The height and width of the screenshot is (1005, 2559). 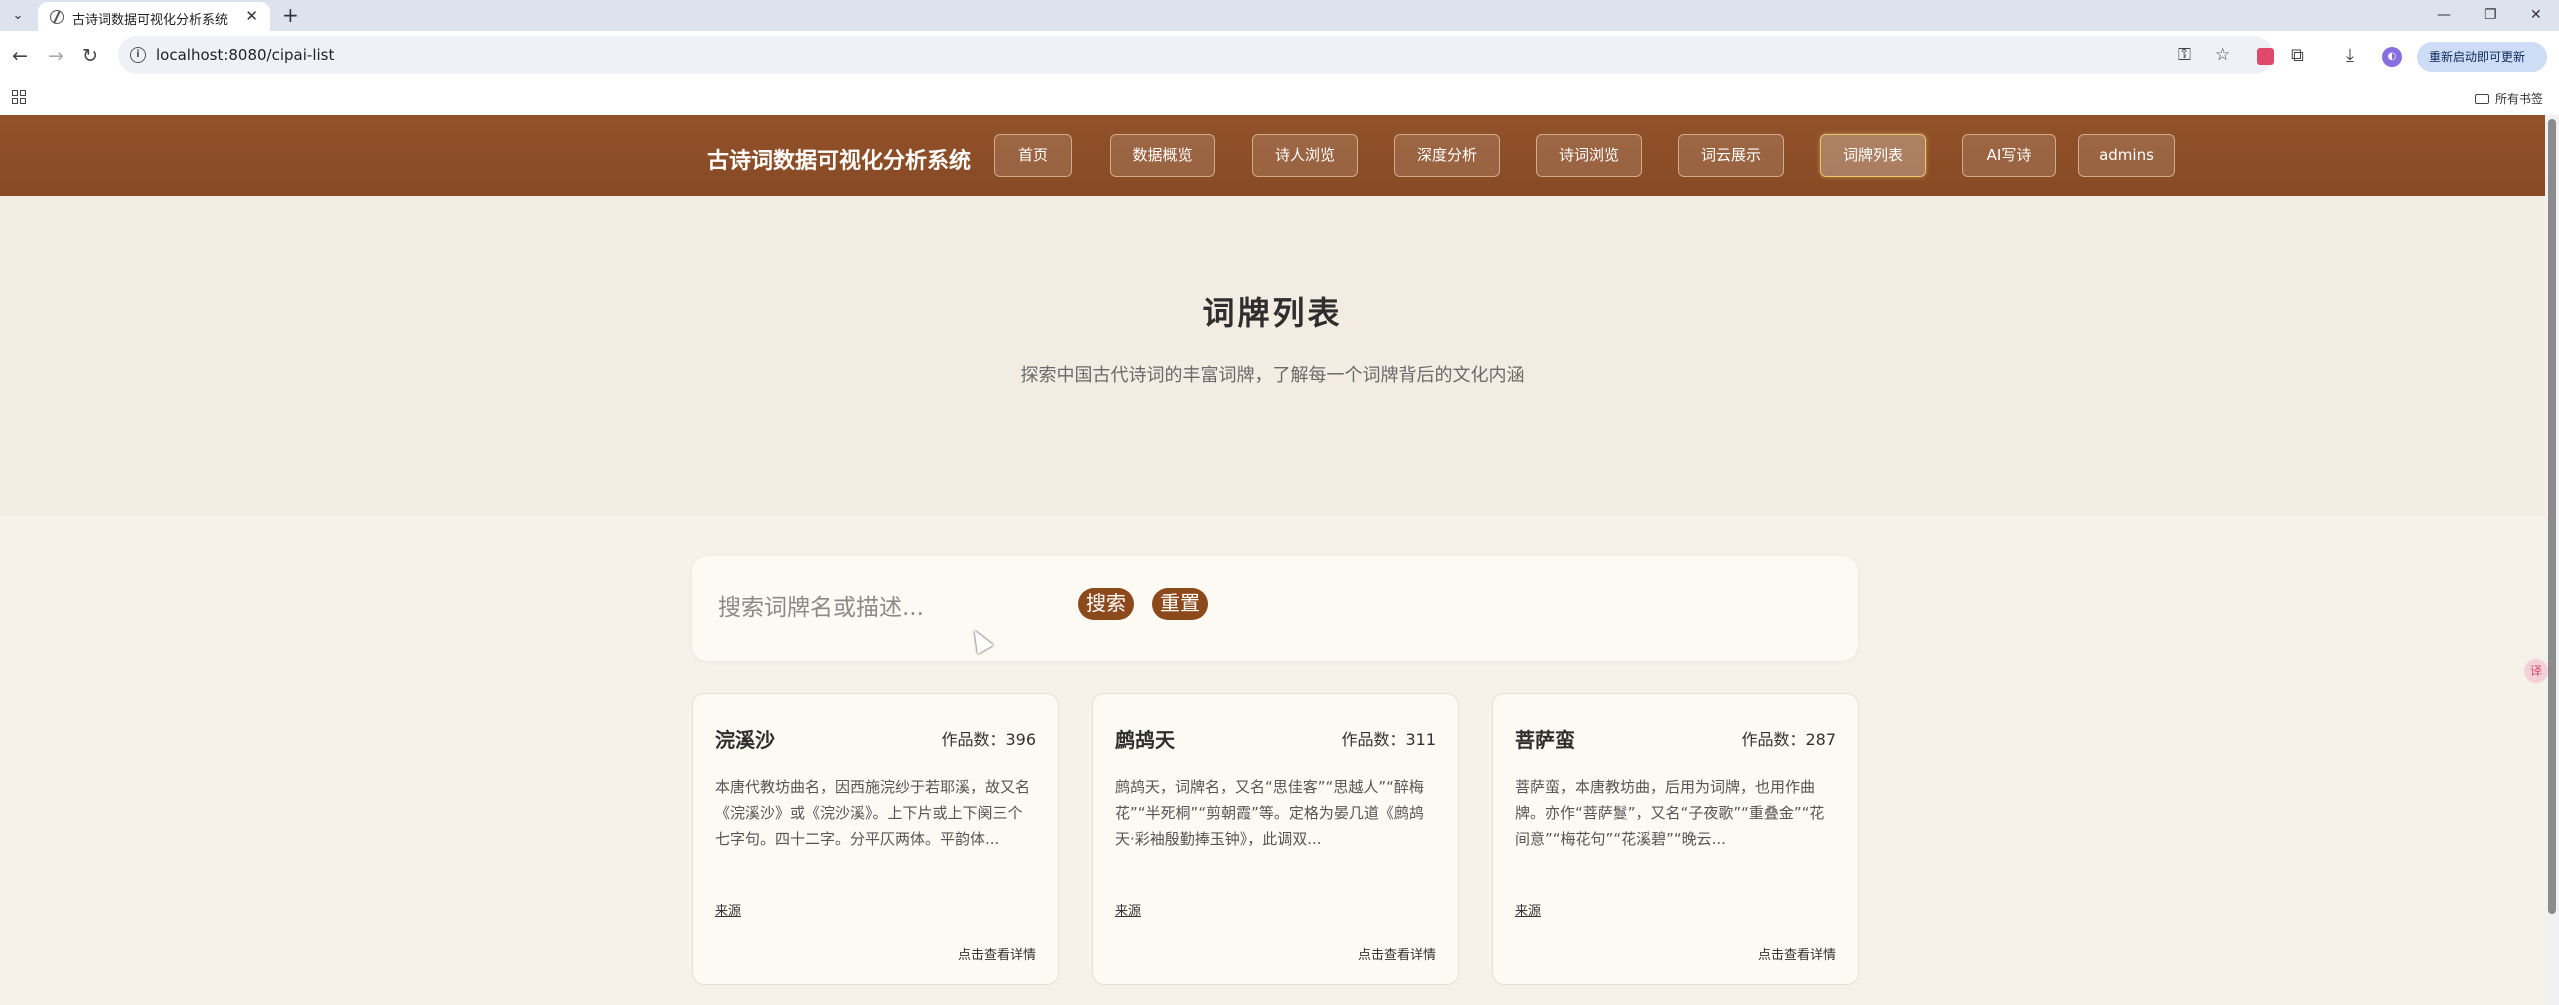 I want to click on work-count: 作品数：311, so click(x=1388, y=739).